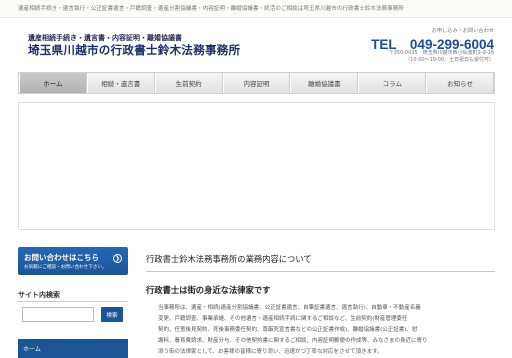 This screenshot has height=358, width=512. I want to click on nav-item-inheritance-will: 相続・遺言書, so click(120, 83).